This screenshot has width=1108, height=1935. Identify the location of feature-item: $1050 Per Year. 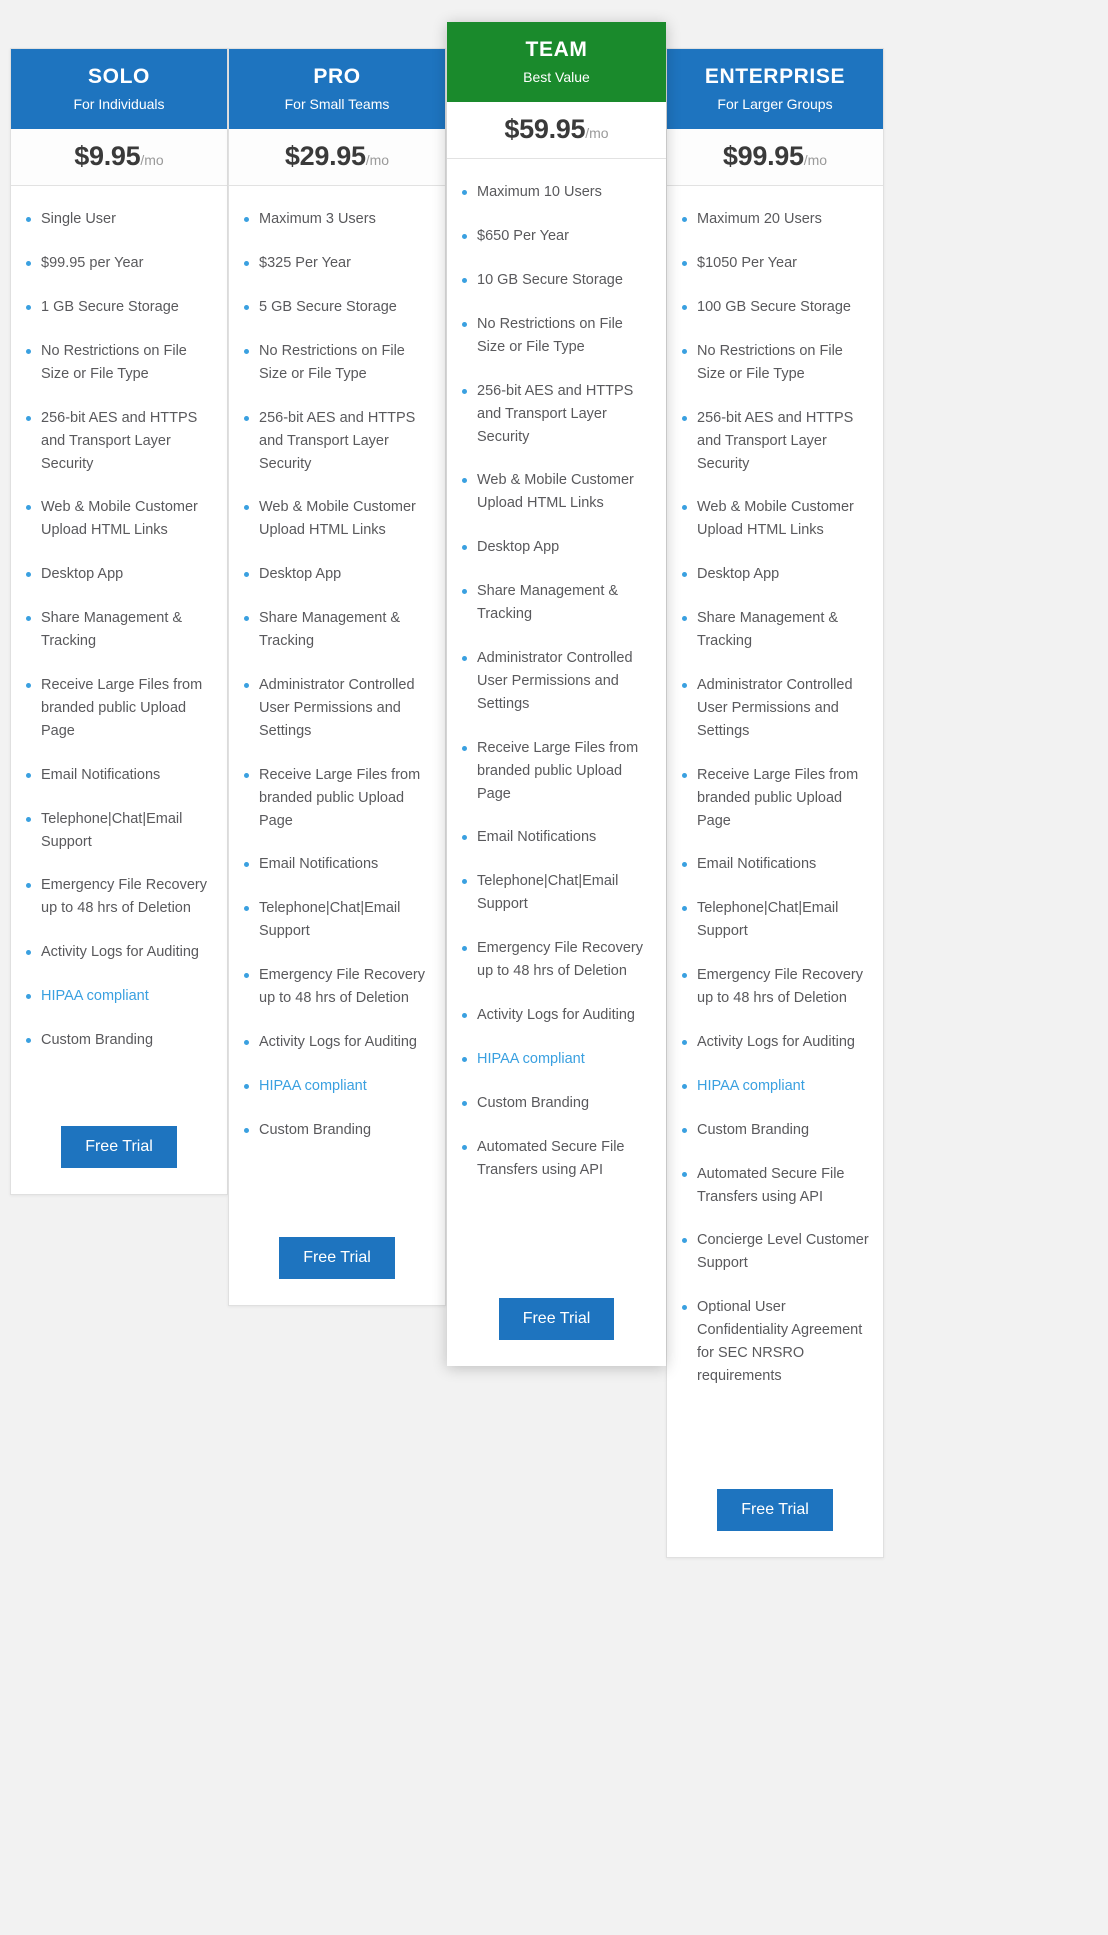
(775, 263).